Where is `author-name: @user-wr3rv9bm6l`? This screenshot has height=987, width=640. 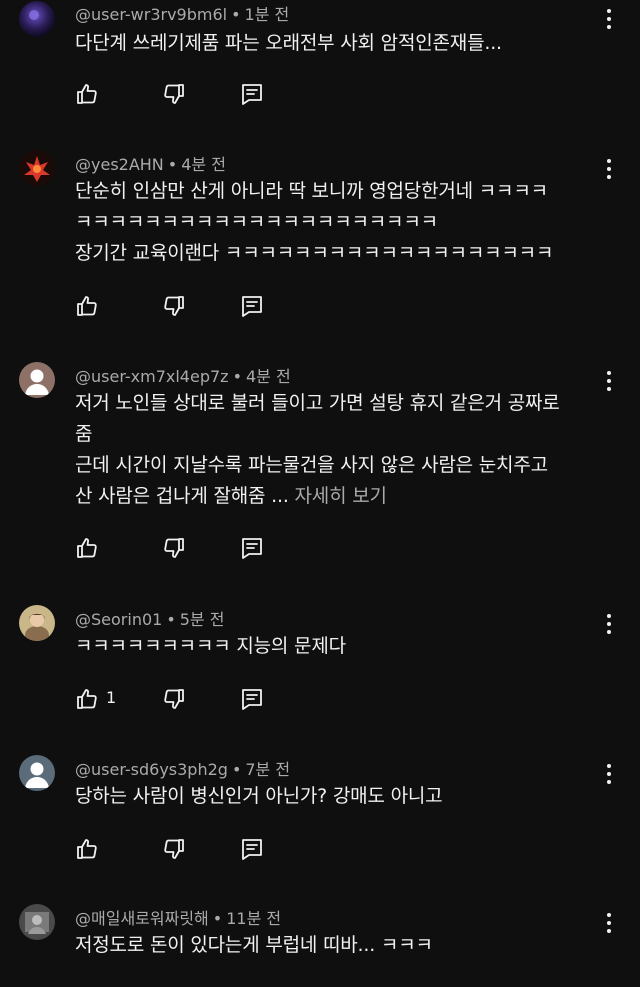 author-name: @user-wr3rv9bm6l is located at coordinates (151, 14).